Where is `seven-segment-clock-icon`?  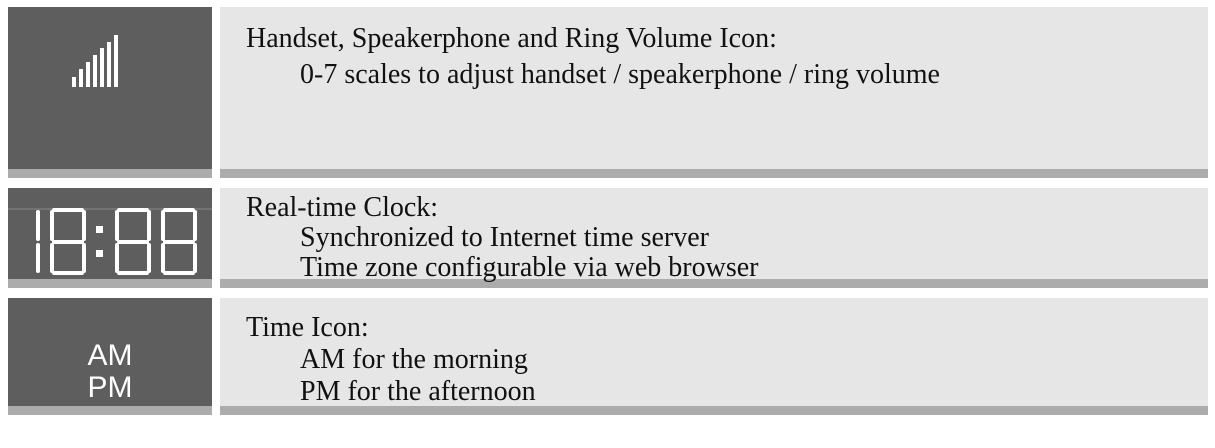
seven-segment-clock-icon is located at coordinates (110, 241).